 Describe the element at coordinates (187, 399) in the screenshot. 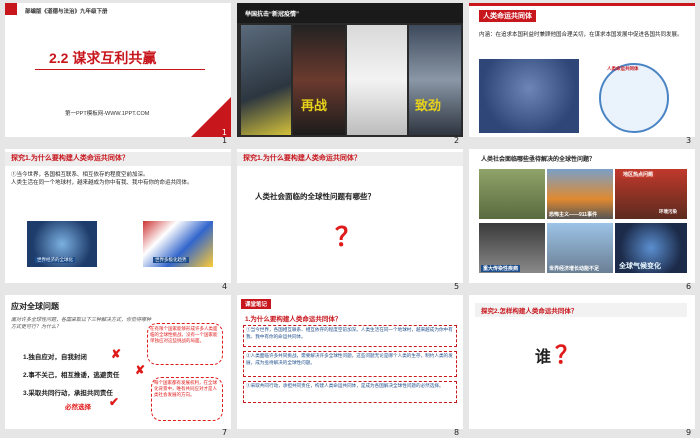

I see `bubble-note-2: 每个国家都有发展权利，在全球化背景中，唯有共同应对才是人类社会发展的方向。` at that location.